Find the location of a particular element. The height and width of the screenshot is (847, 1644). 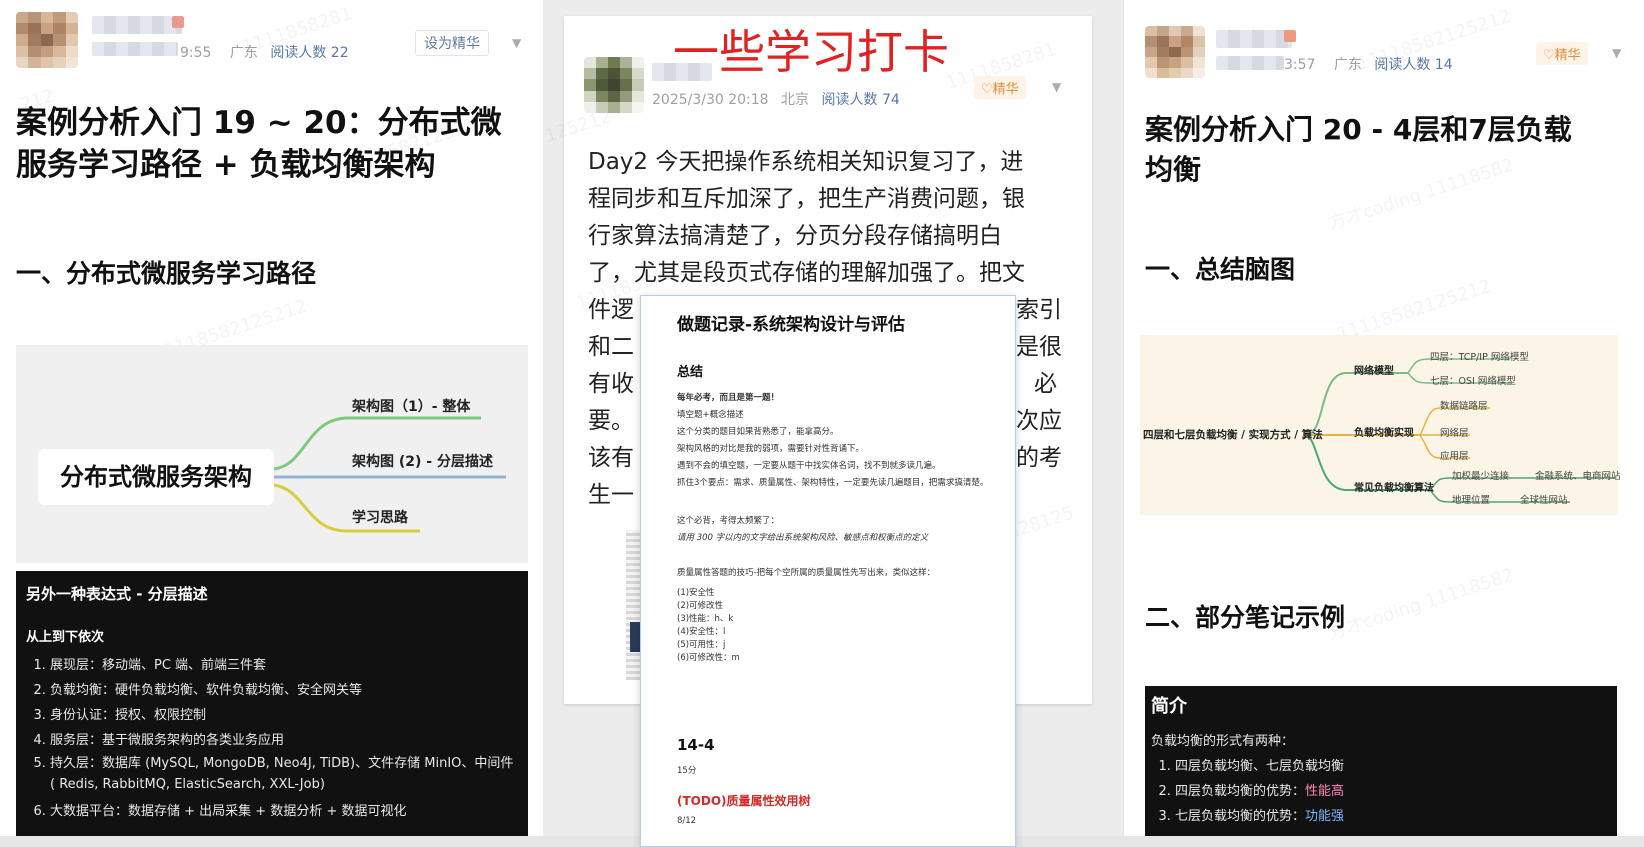

doc-line: 请用 300 字以内的文字给出系统架构风险、敏感点和权衡点的定义 is located at coordinates (803, 538).